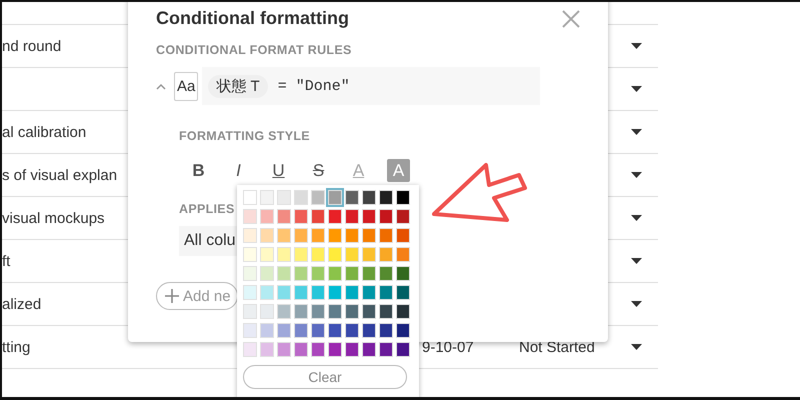 The height and width of the screenshot is (400, 800). I want to click on section-heading: CONDITIONAL FORMAT RULES, so click(254, 50).